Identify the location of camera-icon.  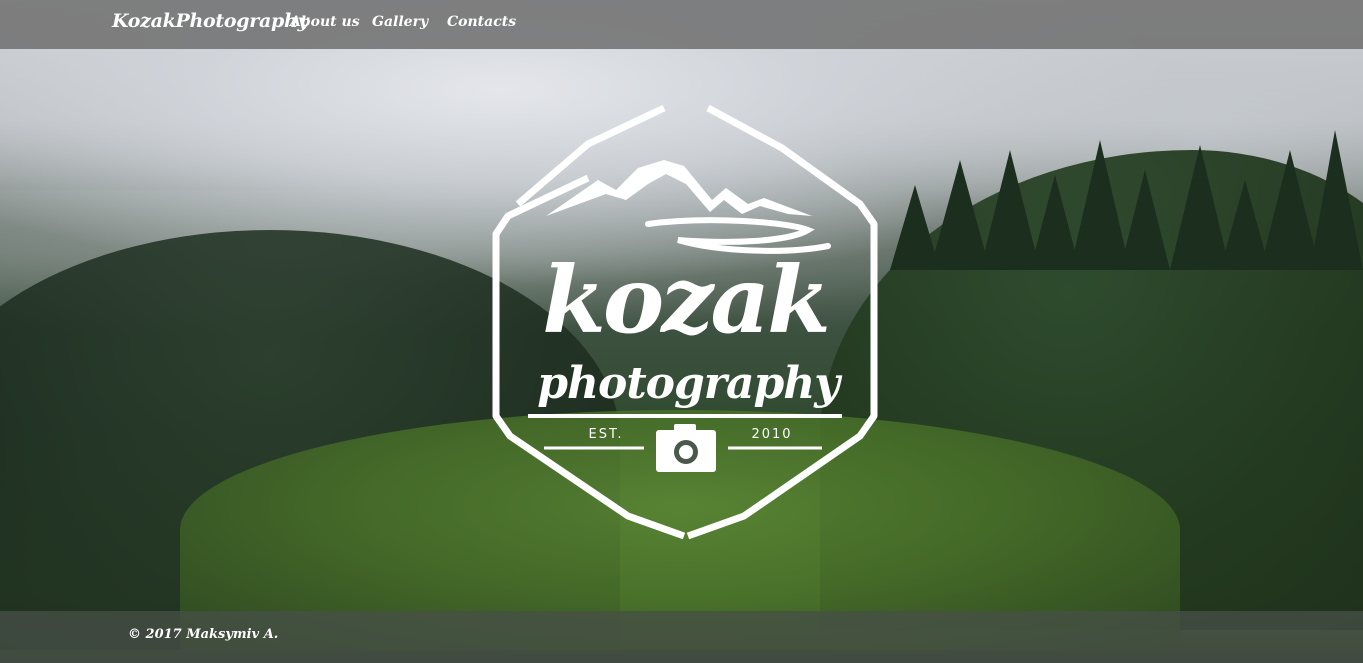
(686, 448).